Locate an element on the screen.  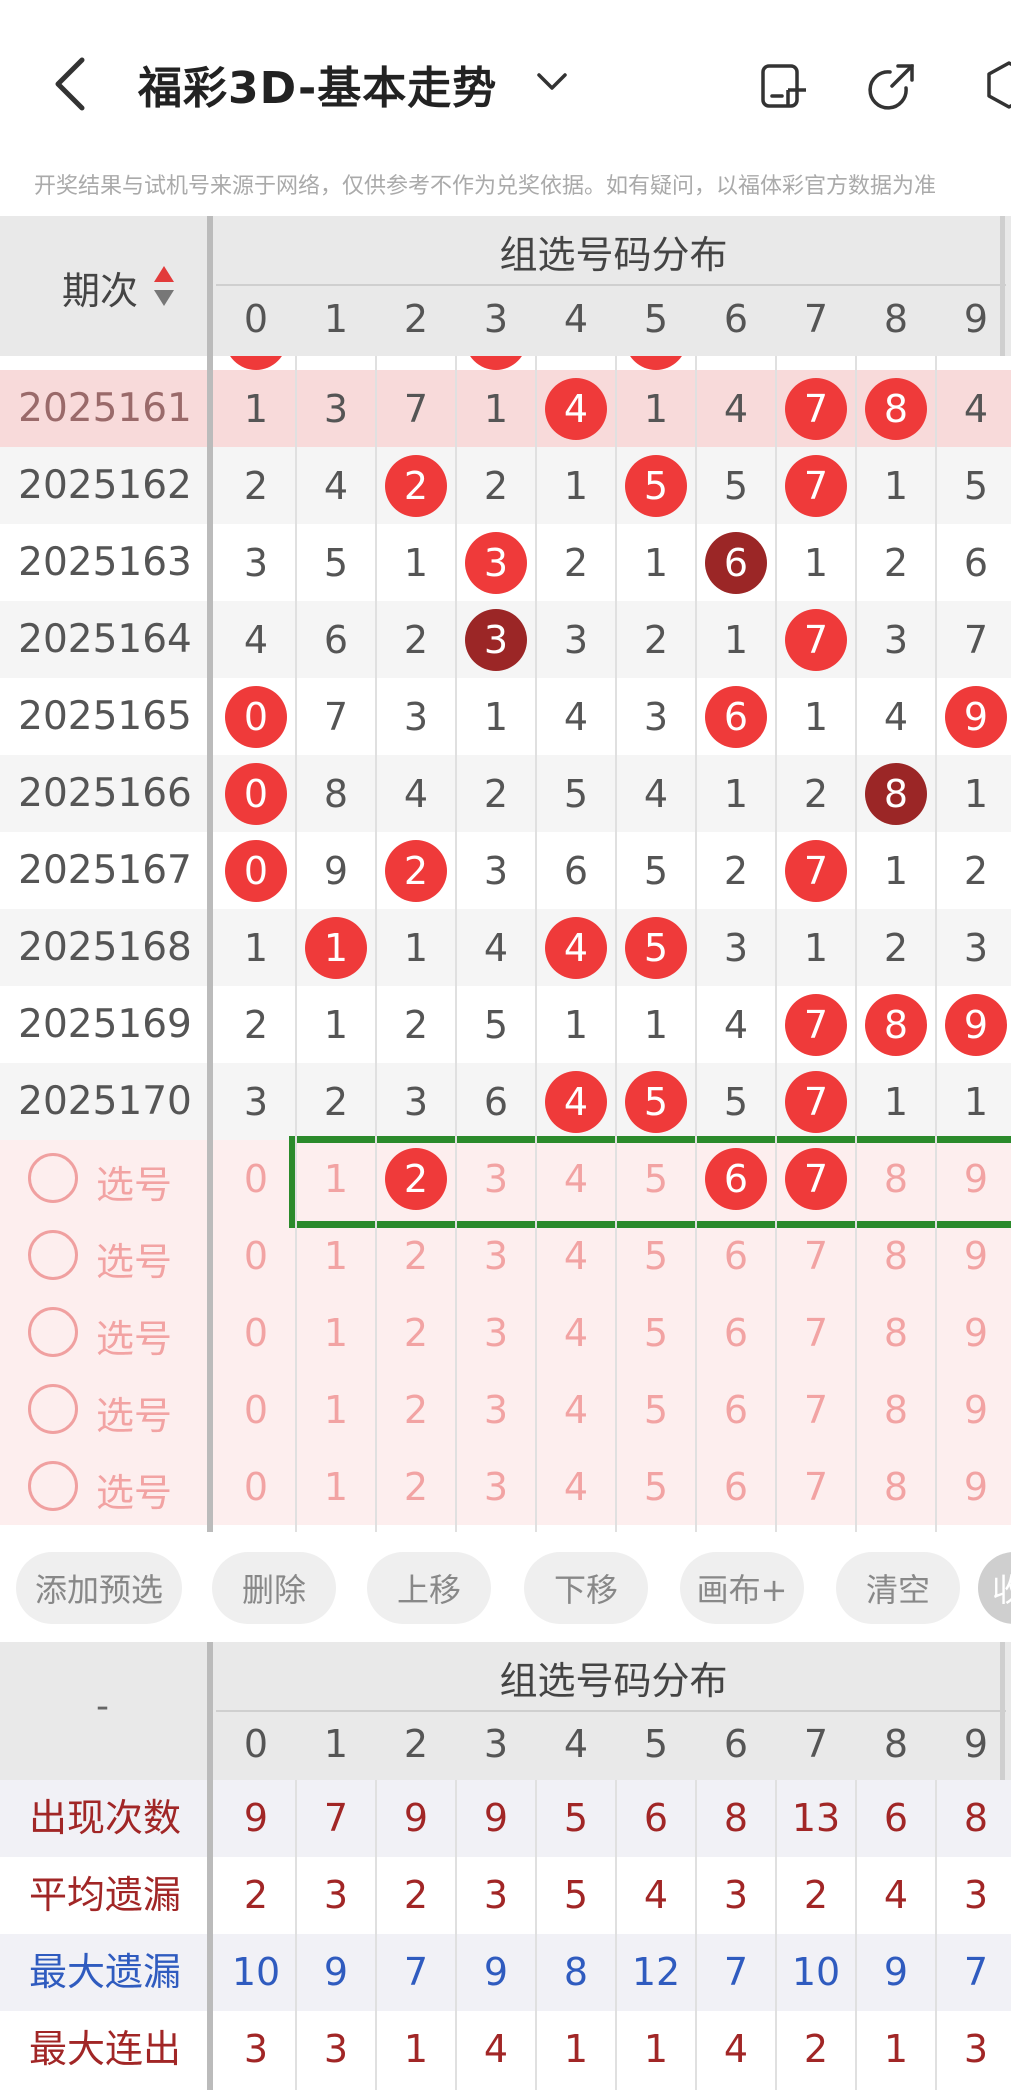
period-number: 2025166 is located at coordinates (105, 793).